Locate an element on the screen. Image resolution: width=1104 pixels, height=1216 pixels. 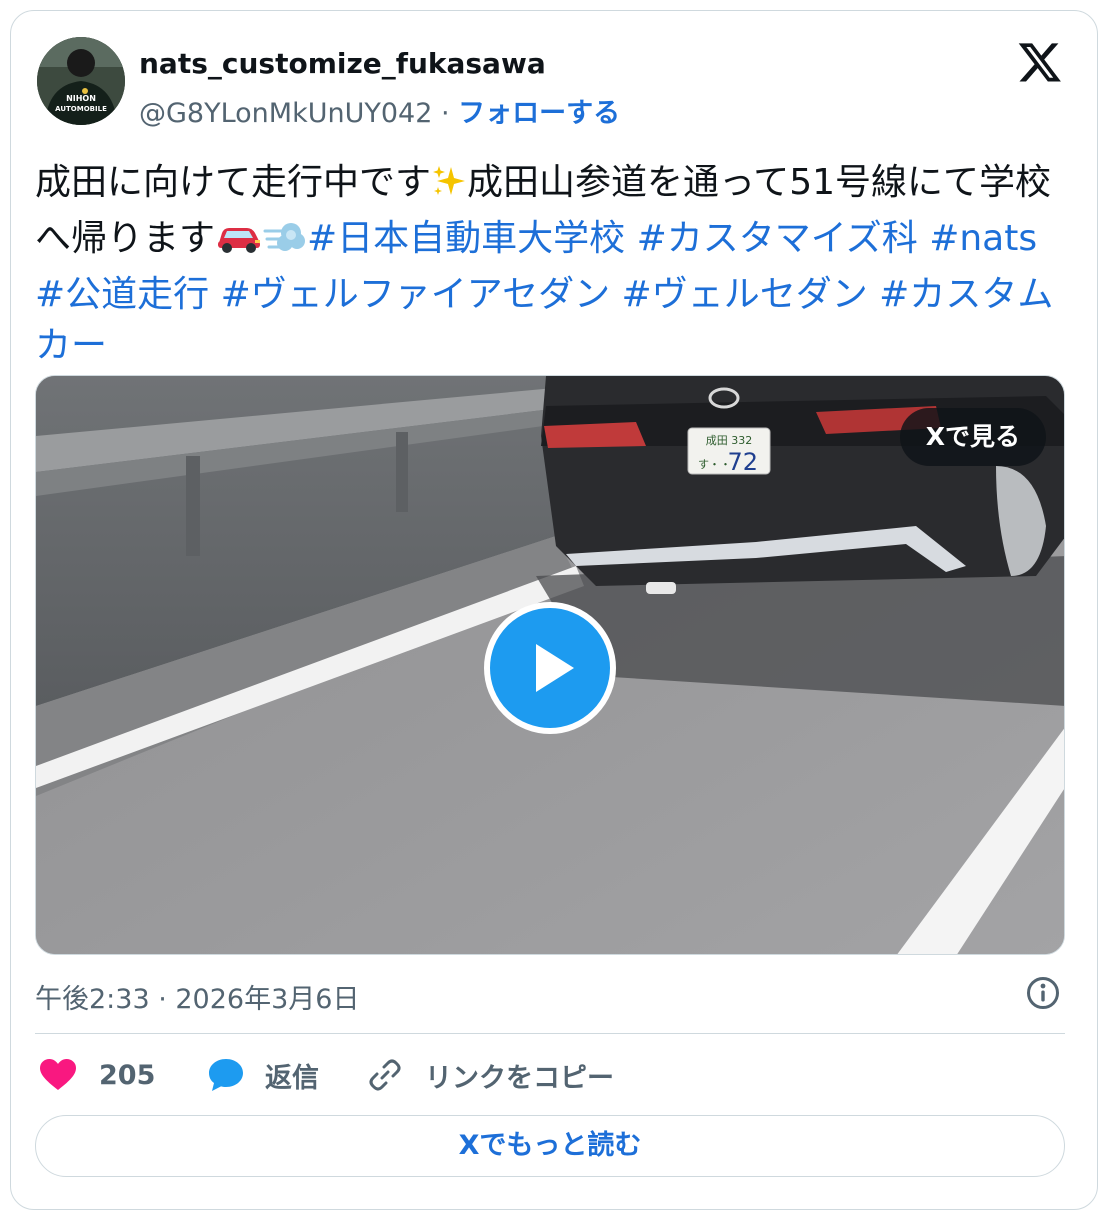
reply-button: 返信 is located at coordinates (263, 1075).